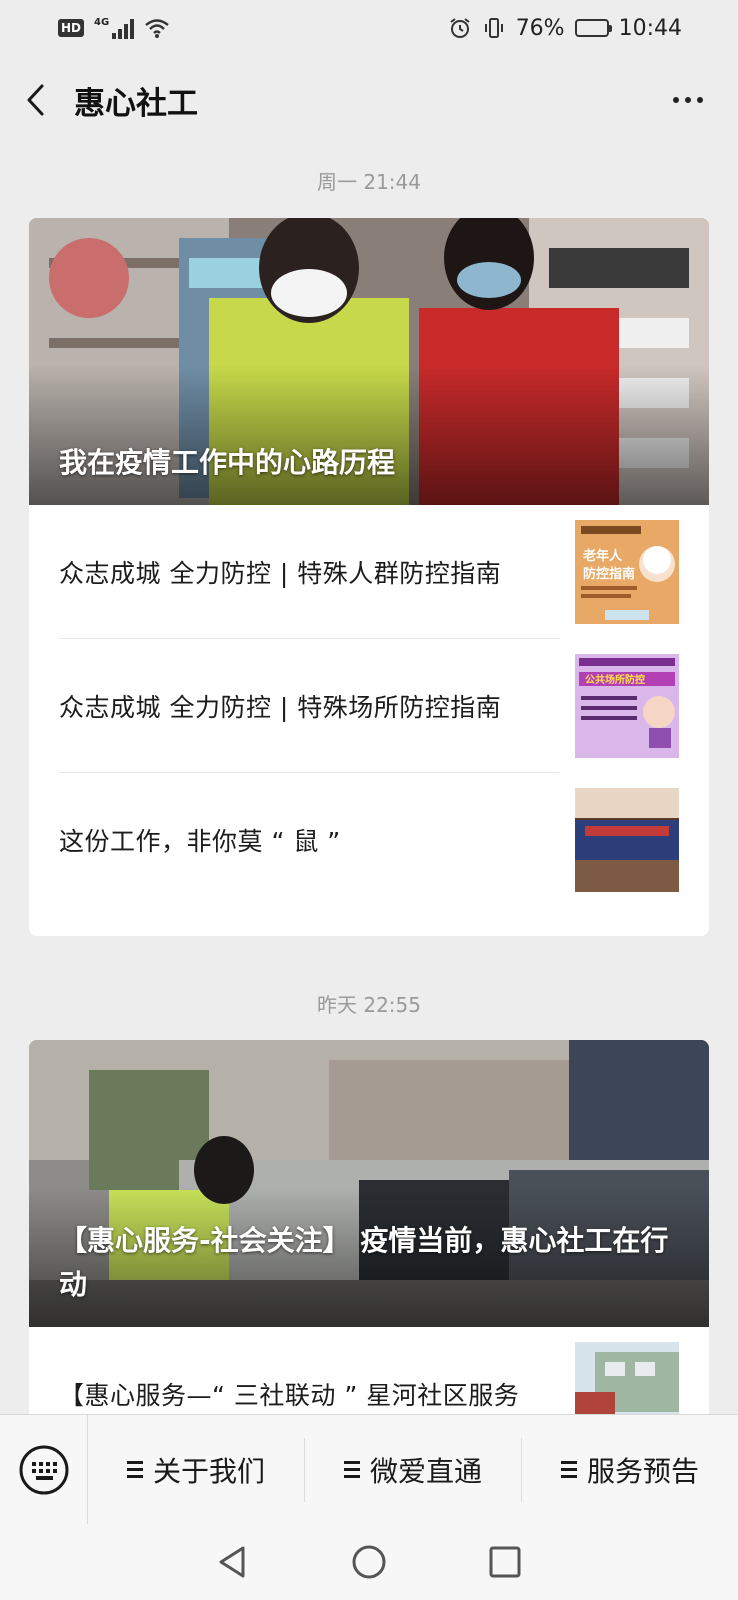 The image size is (738, 1600). I want to click on group-photo-thumbnail, so click(627, 840).